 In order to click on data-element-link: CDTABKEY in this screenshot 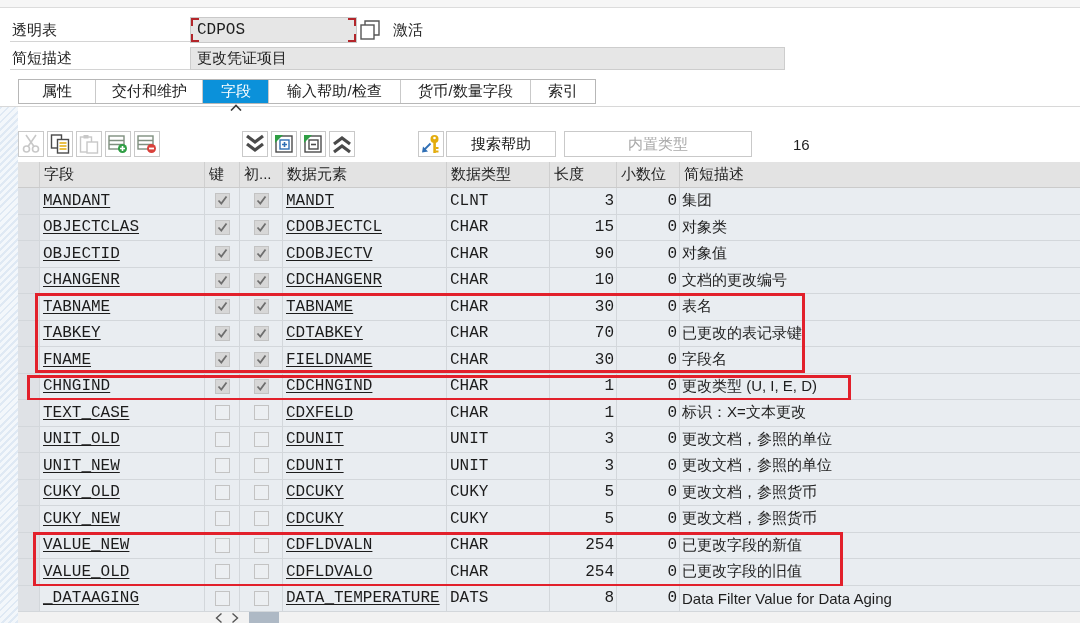, I will do `click(324, 333)`.